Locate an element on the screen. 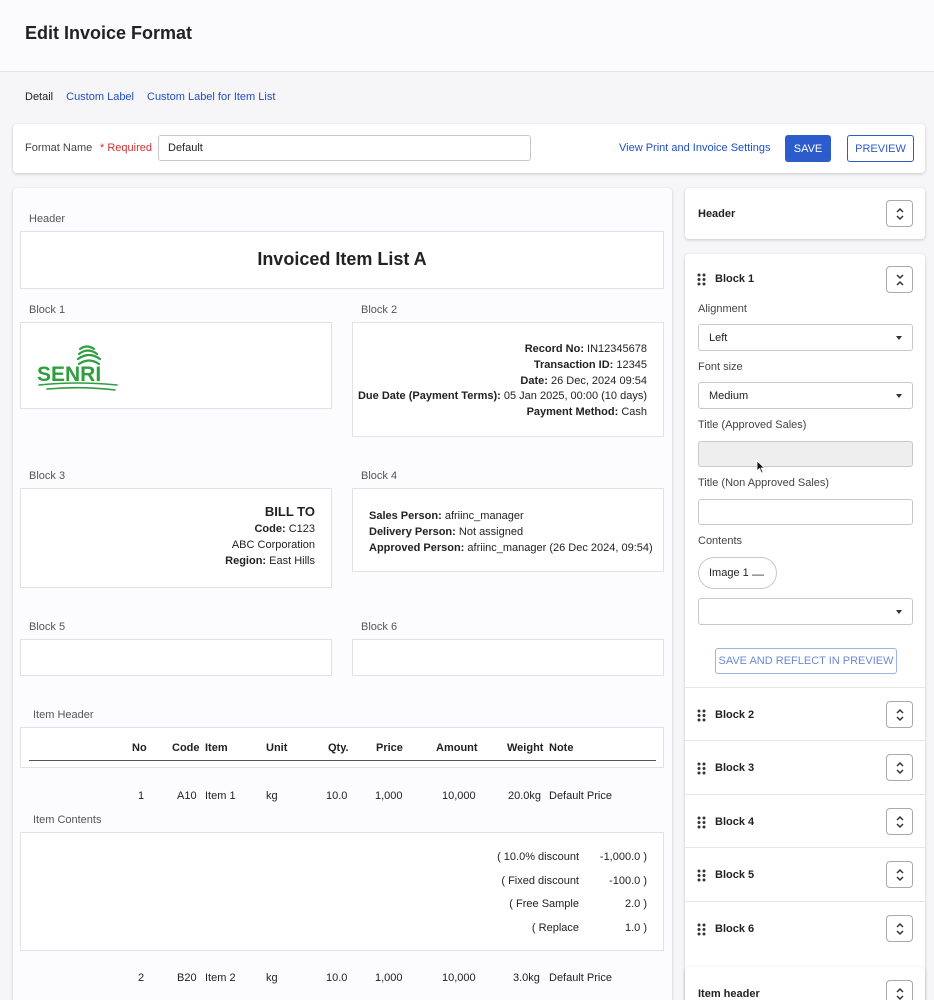  alignment-select: Left is located at coordinates (805, 337).